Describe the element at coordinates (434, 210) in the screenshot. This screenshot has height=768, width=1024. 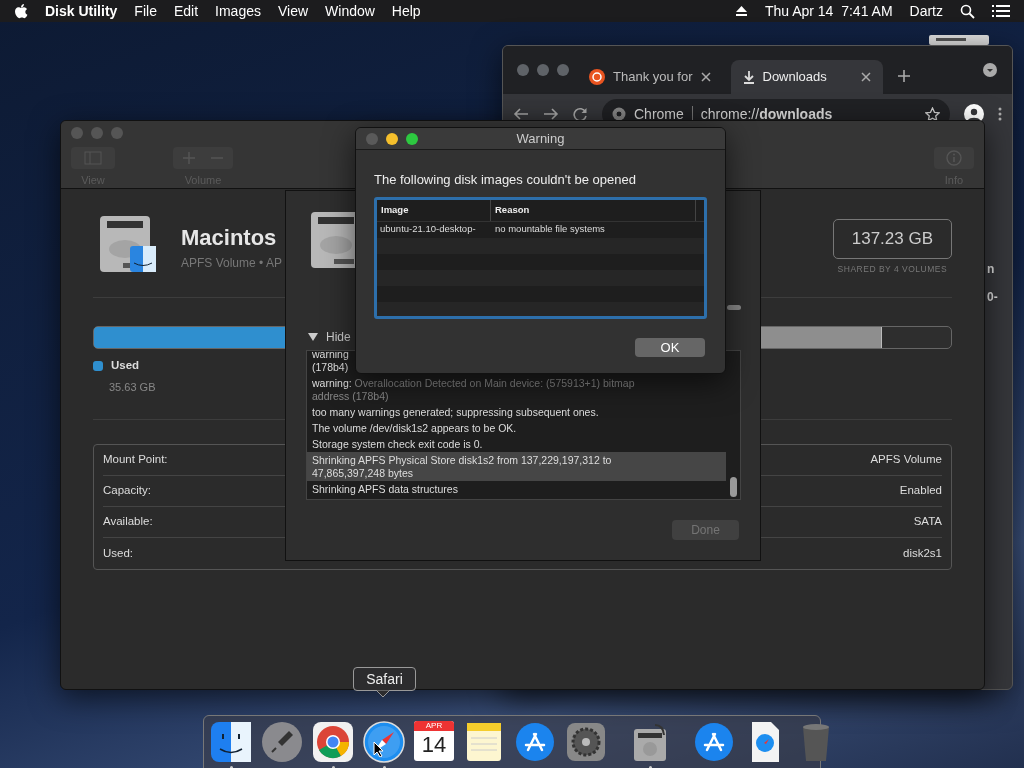
I see `column-header: Image` at that location.